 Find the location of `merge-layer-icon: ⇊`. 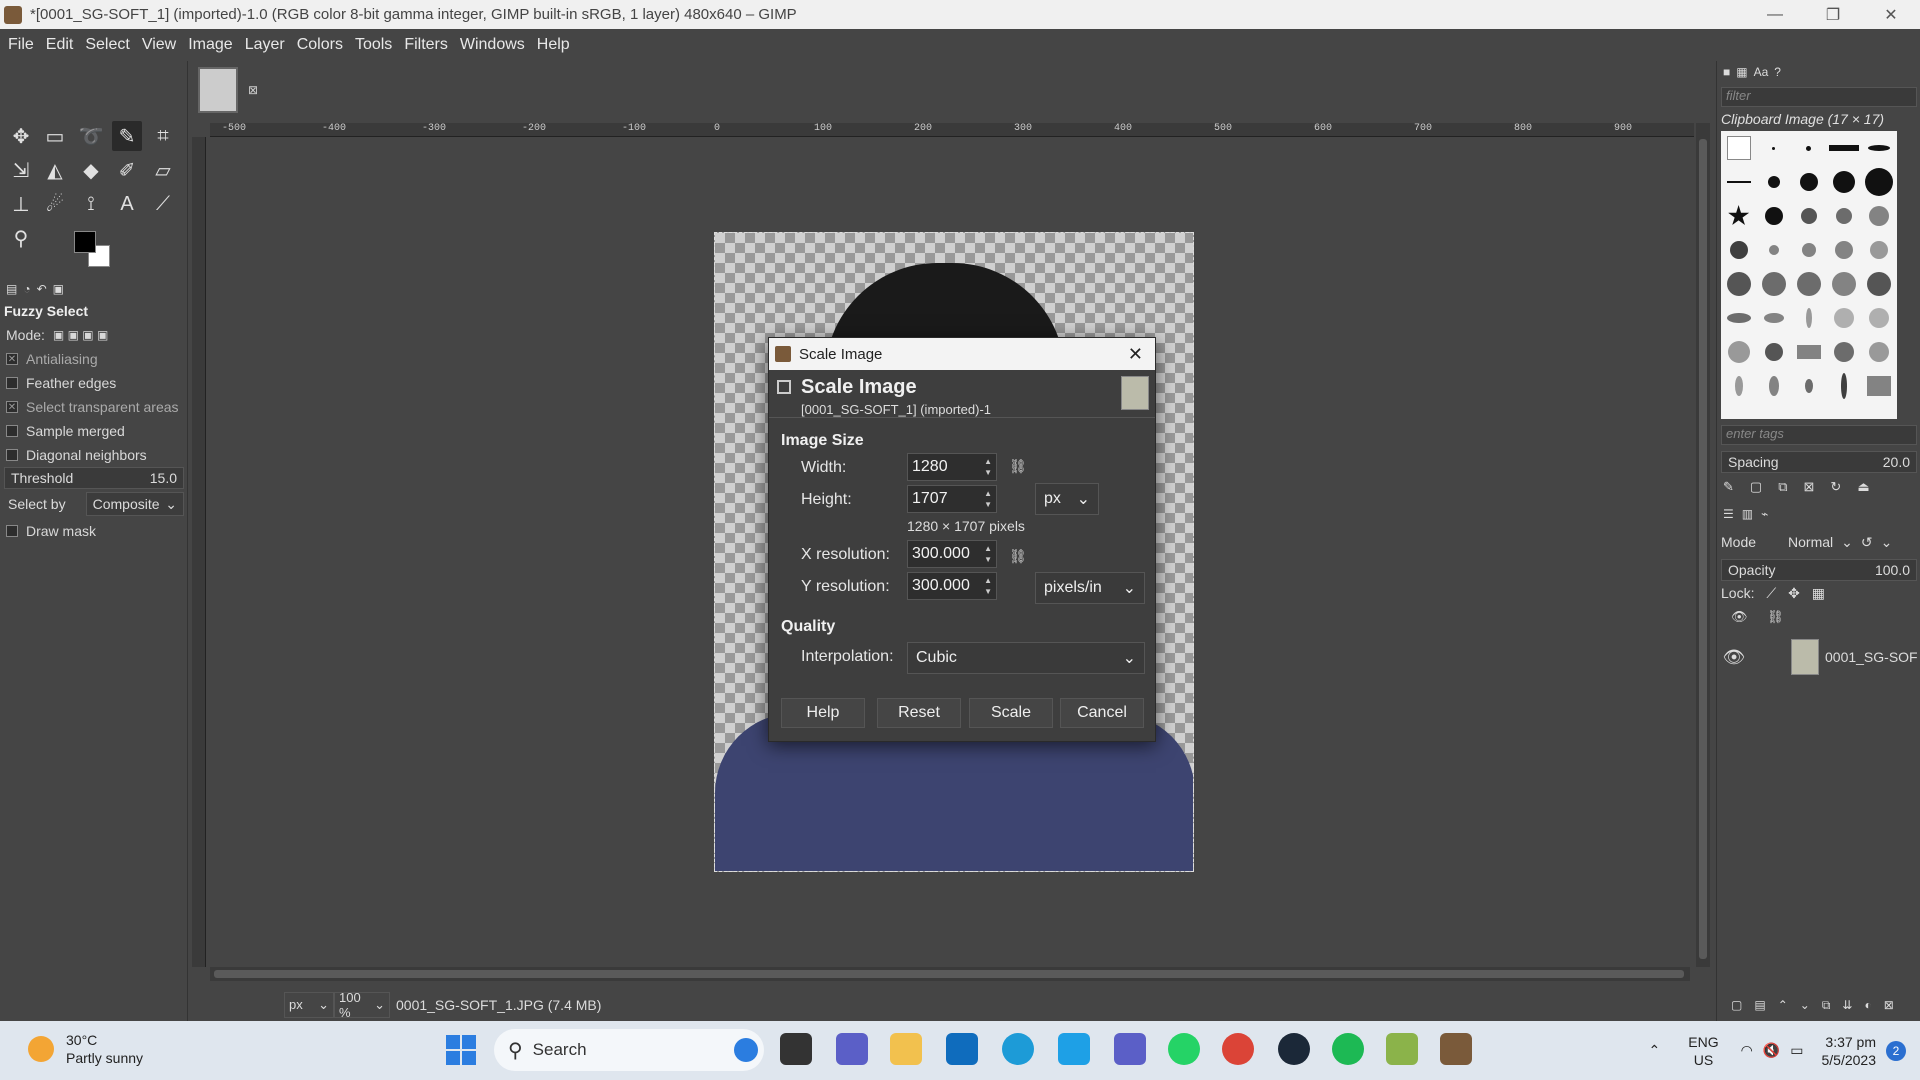

merge-layer-icon: ⇊ is located at coordinates (1847, 1005).